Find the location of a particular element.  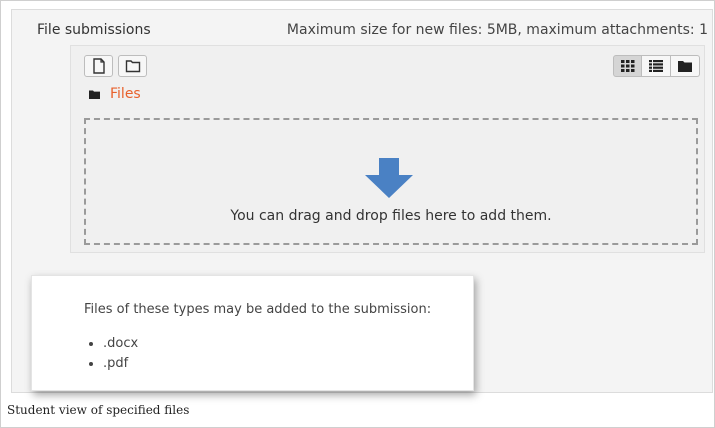

view-list-button is located at coordinates (656, 66).